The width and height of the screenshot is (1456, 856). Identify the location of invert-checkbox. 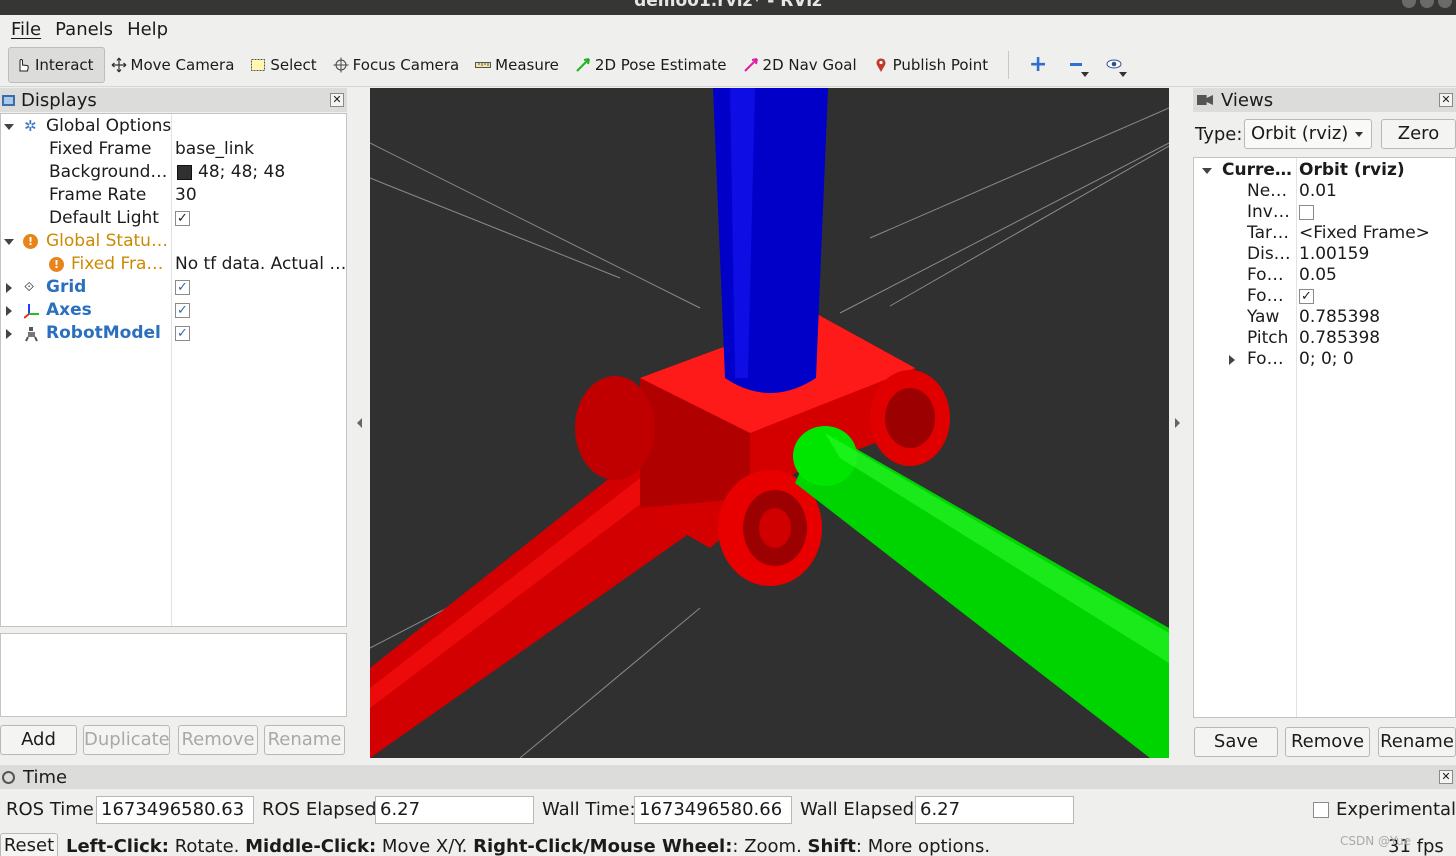
(1306, 212).